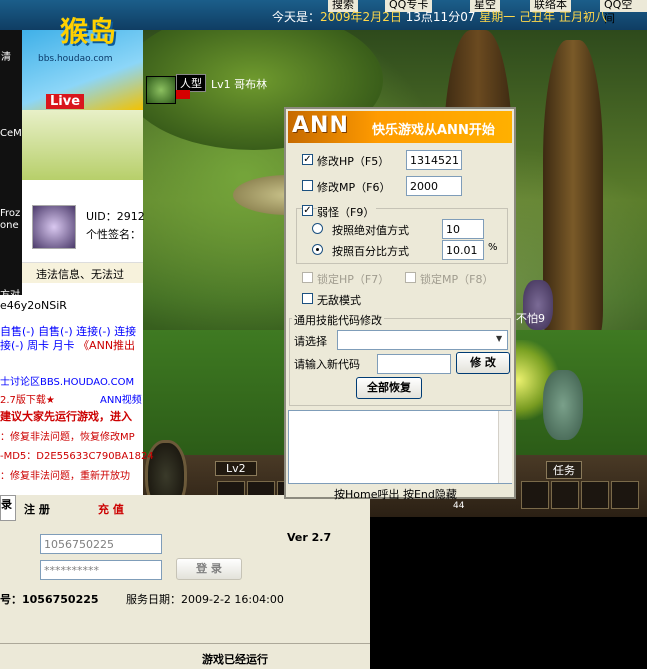  I want to click on link-week: 周卡, so click(38, 345).